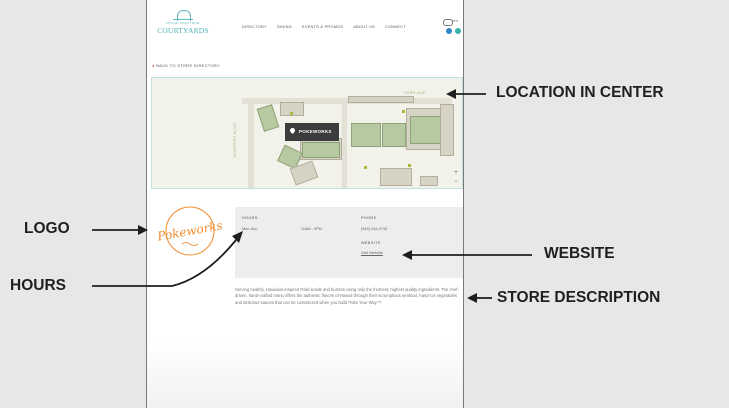  Describe the element at coordinates (47, 228) in the screenshot. I see `annotation-logo: LOGO` at that location.